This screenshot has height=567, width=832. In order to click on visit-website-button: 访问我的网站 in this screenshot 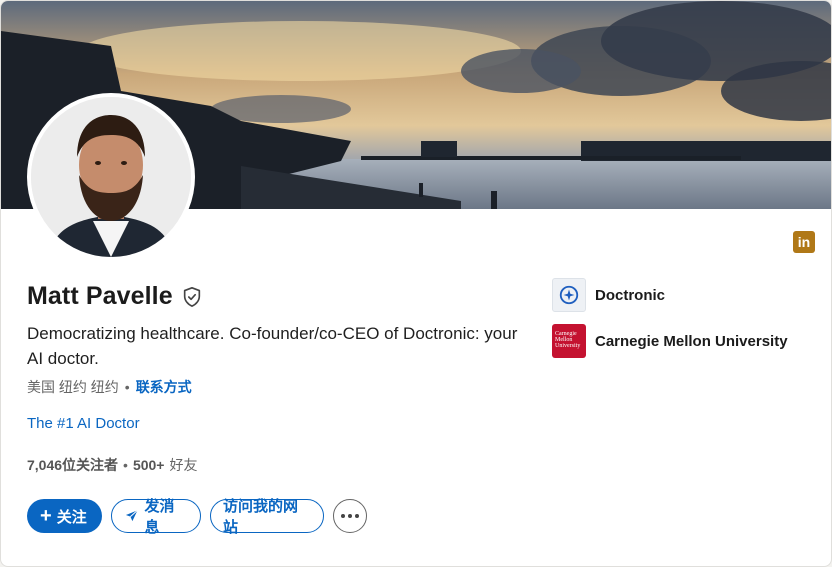, I will do `click(267, 517)`.